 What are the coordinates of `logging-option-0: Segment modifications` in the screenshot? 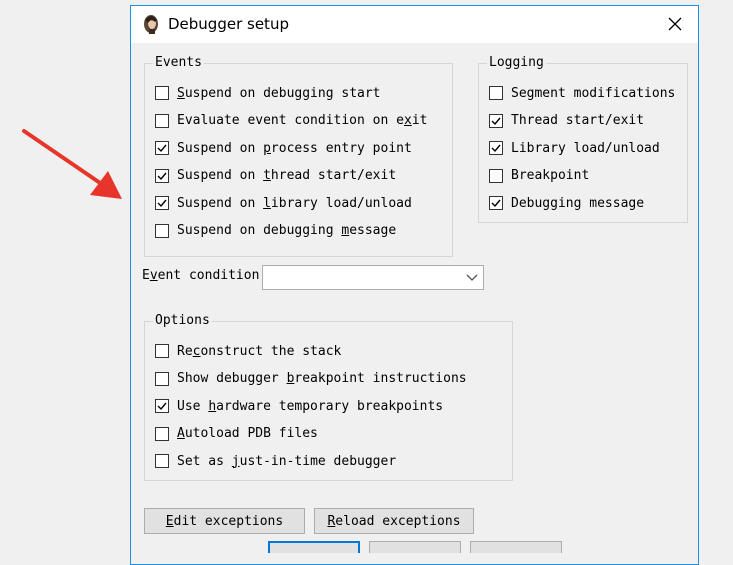 It's located at (582, 93).